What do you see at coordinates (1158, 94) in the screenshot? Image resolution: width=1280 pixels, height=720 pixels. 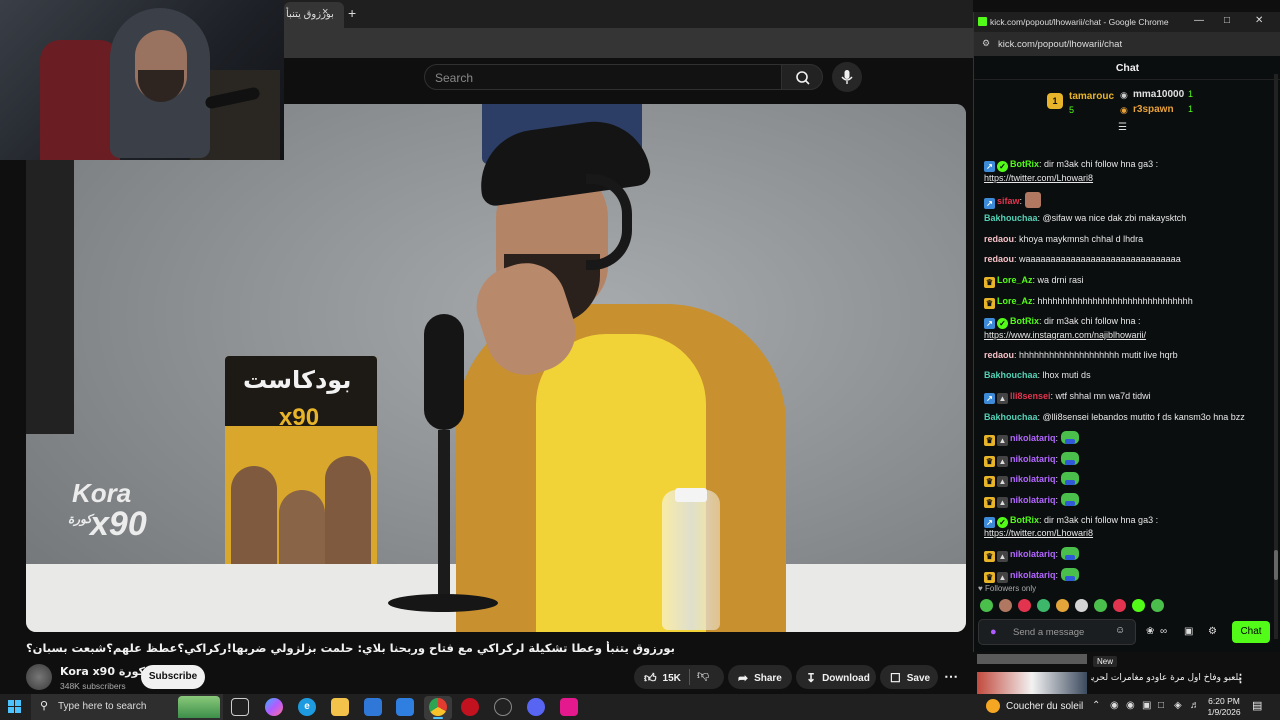 I see `leader-second-name: mma10000` at bounding box center [1158, 94].